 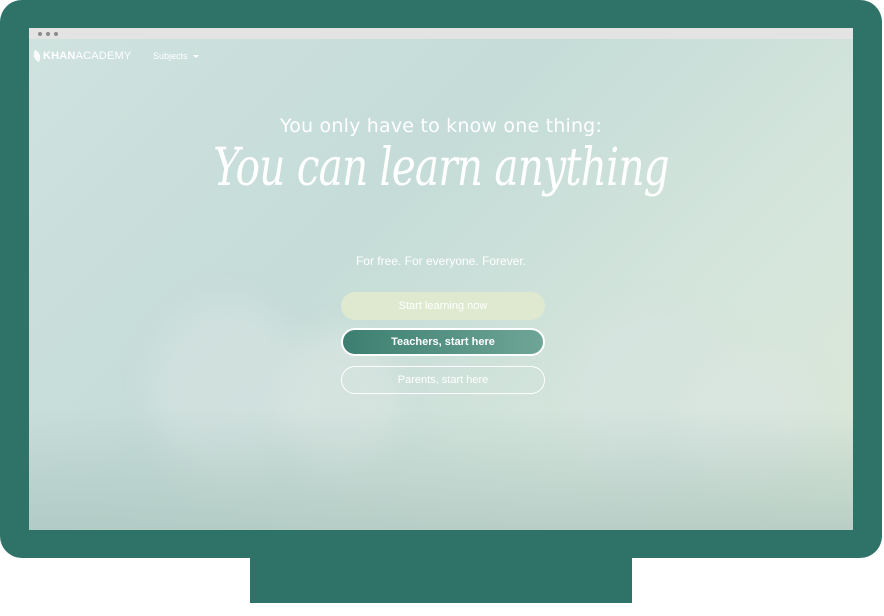 I want to click on khan-academy-logo: KHAN ACADEMY, so click(x=81, y=56).